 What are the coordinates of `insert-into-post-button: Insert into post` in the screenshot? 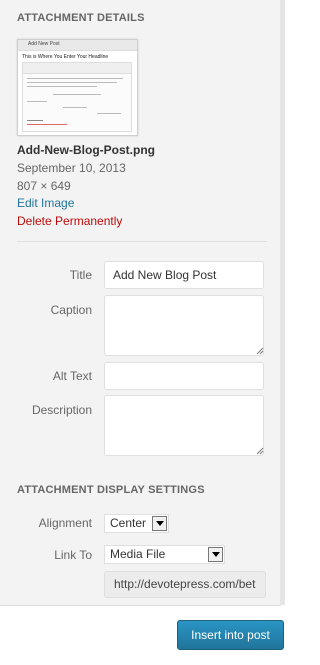 It's located at (230, 635).